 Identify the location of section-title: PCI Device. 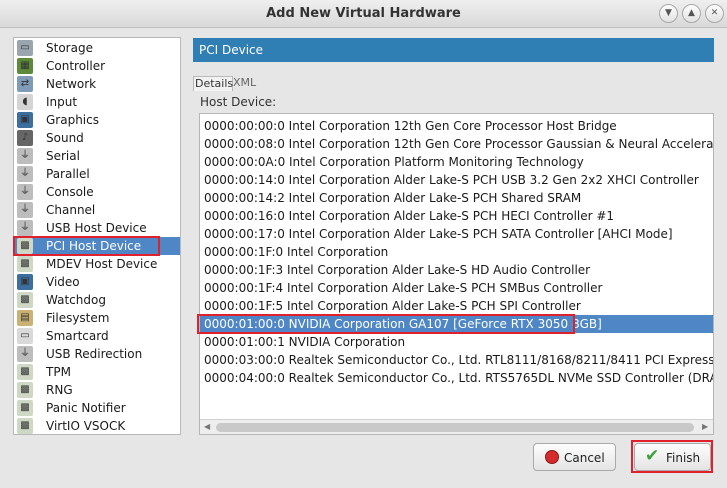
(231, 50).